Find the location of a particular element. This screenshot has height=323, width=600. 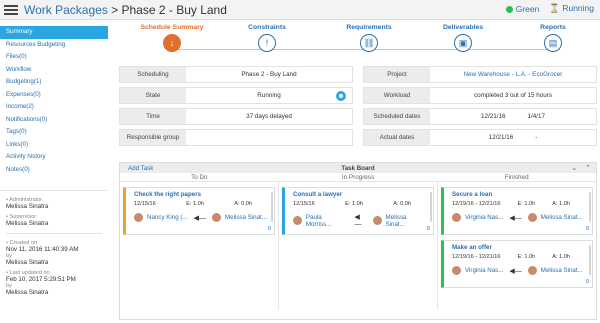

administrator-name: Melissa Sinatra is located at coordinates (27, 206).